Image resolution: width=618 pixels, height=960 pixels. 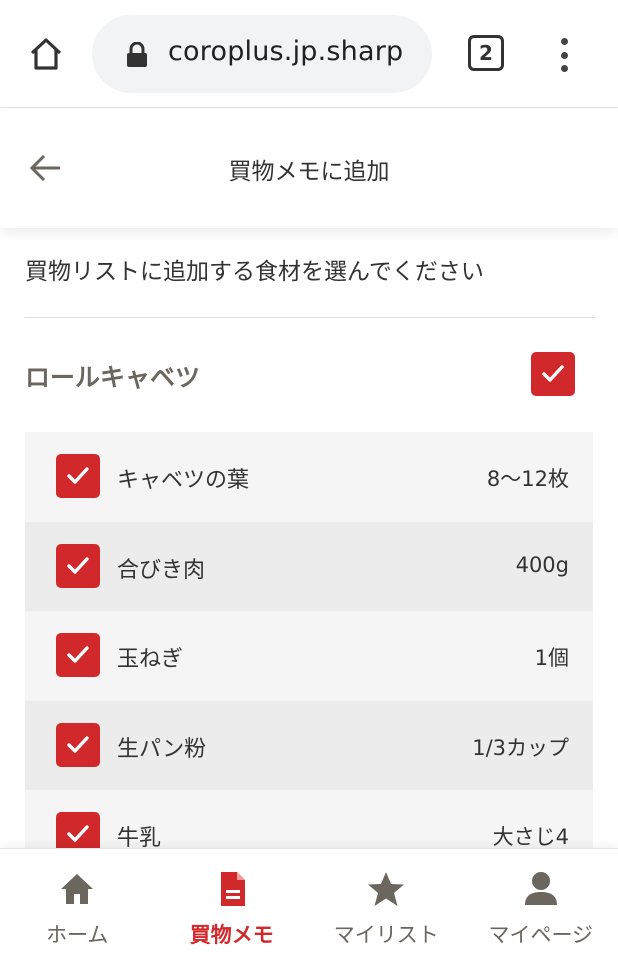 I want to click on instruction-text: 買物リストに追加する食材を選んでください, so click(x=254, y=272).